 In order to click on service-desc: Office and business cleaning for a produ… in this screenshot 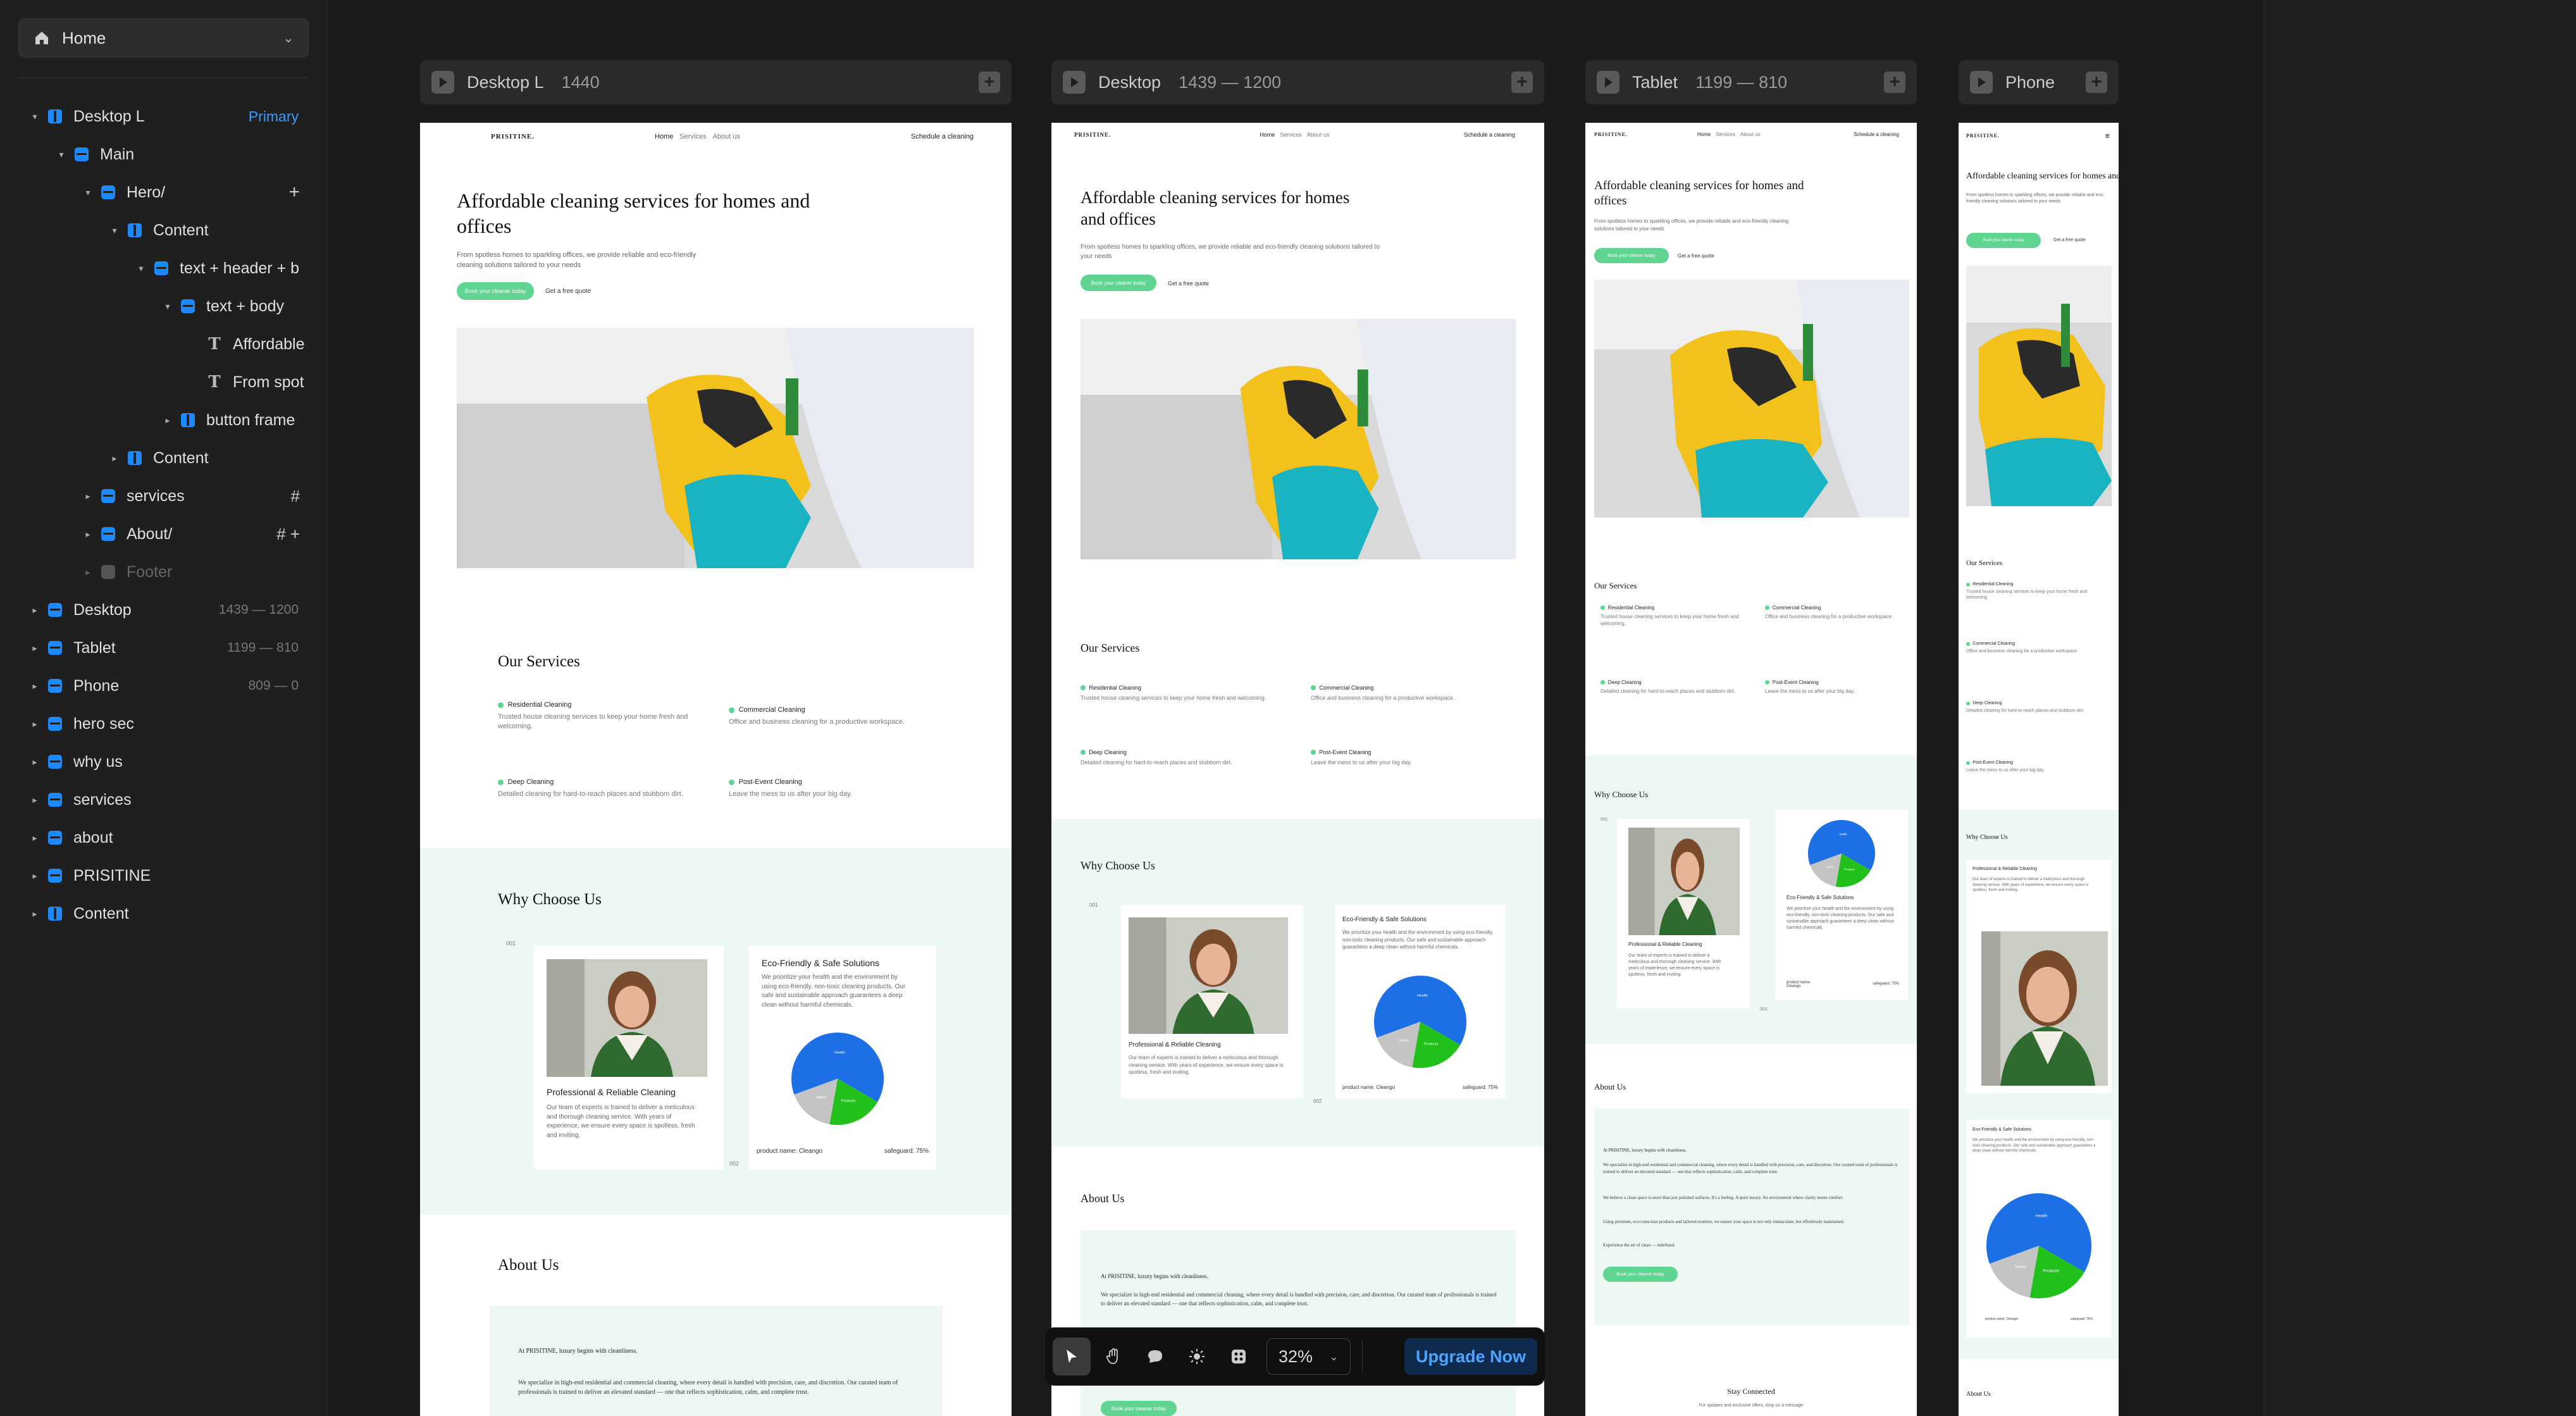, I will do `click(1829, 616)`.